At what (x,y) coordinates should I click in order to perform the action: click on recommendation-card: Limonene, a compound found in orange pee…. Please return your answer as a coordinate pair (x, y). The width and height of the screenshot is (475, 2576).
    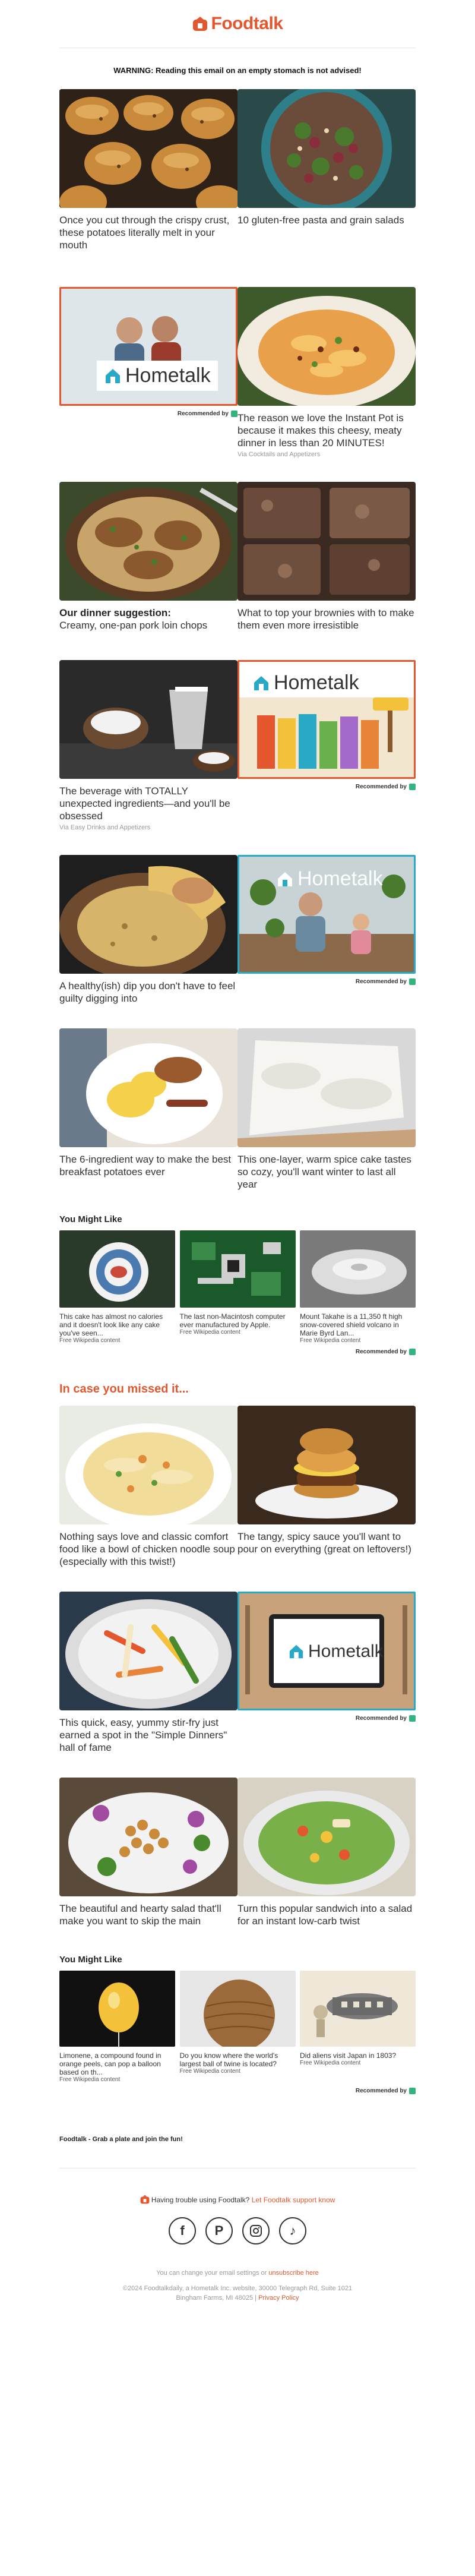
    Looking at the image, I should click on (117, 2027).